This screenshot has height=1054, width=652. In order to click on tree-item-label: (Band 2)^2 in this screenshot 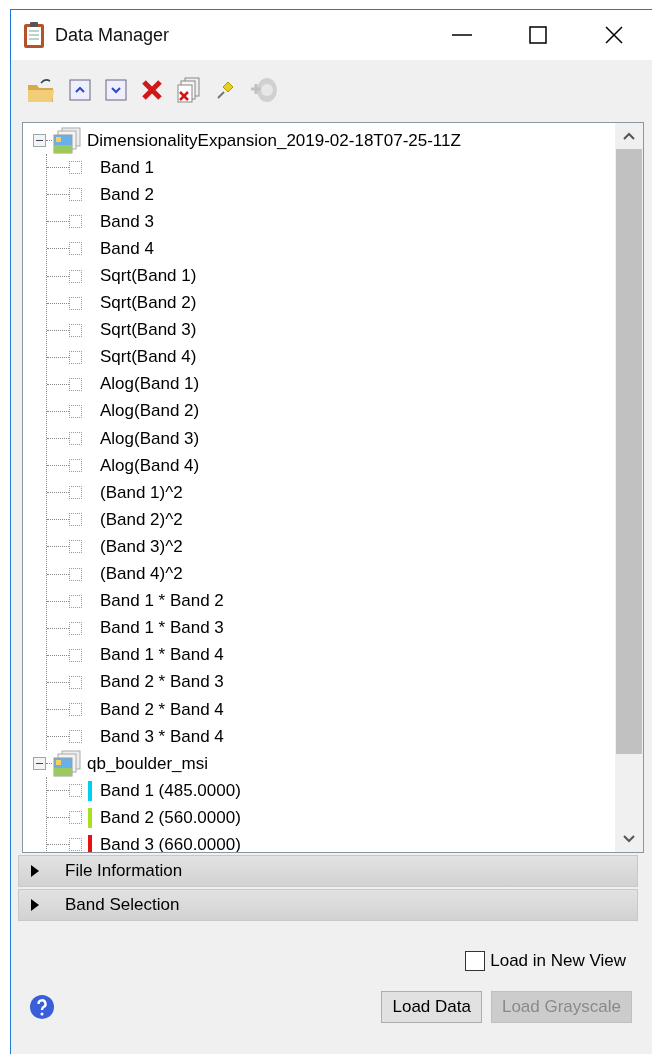, I will do `click(141, 519)`.